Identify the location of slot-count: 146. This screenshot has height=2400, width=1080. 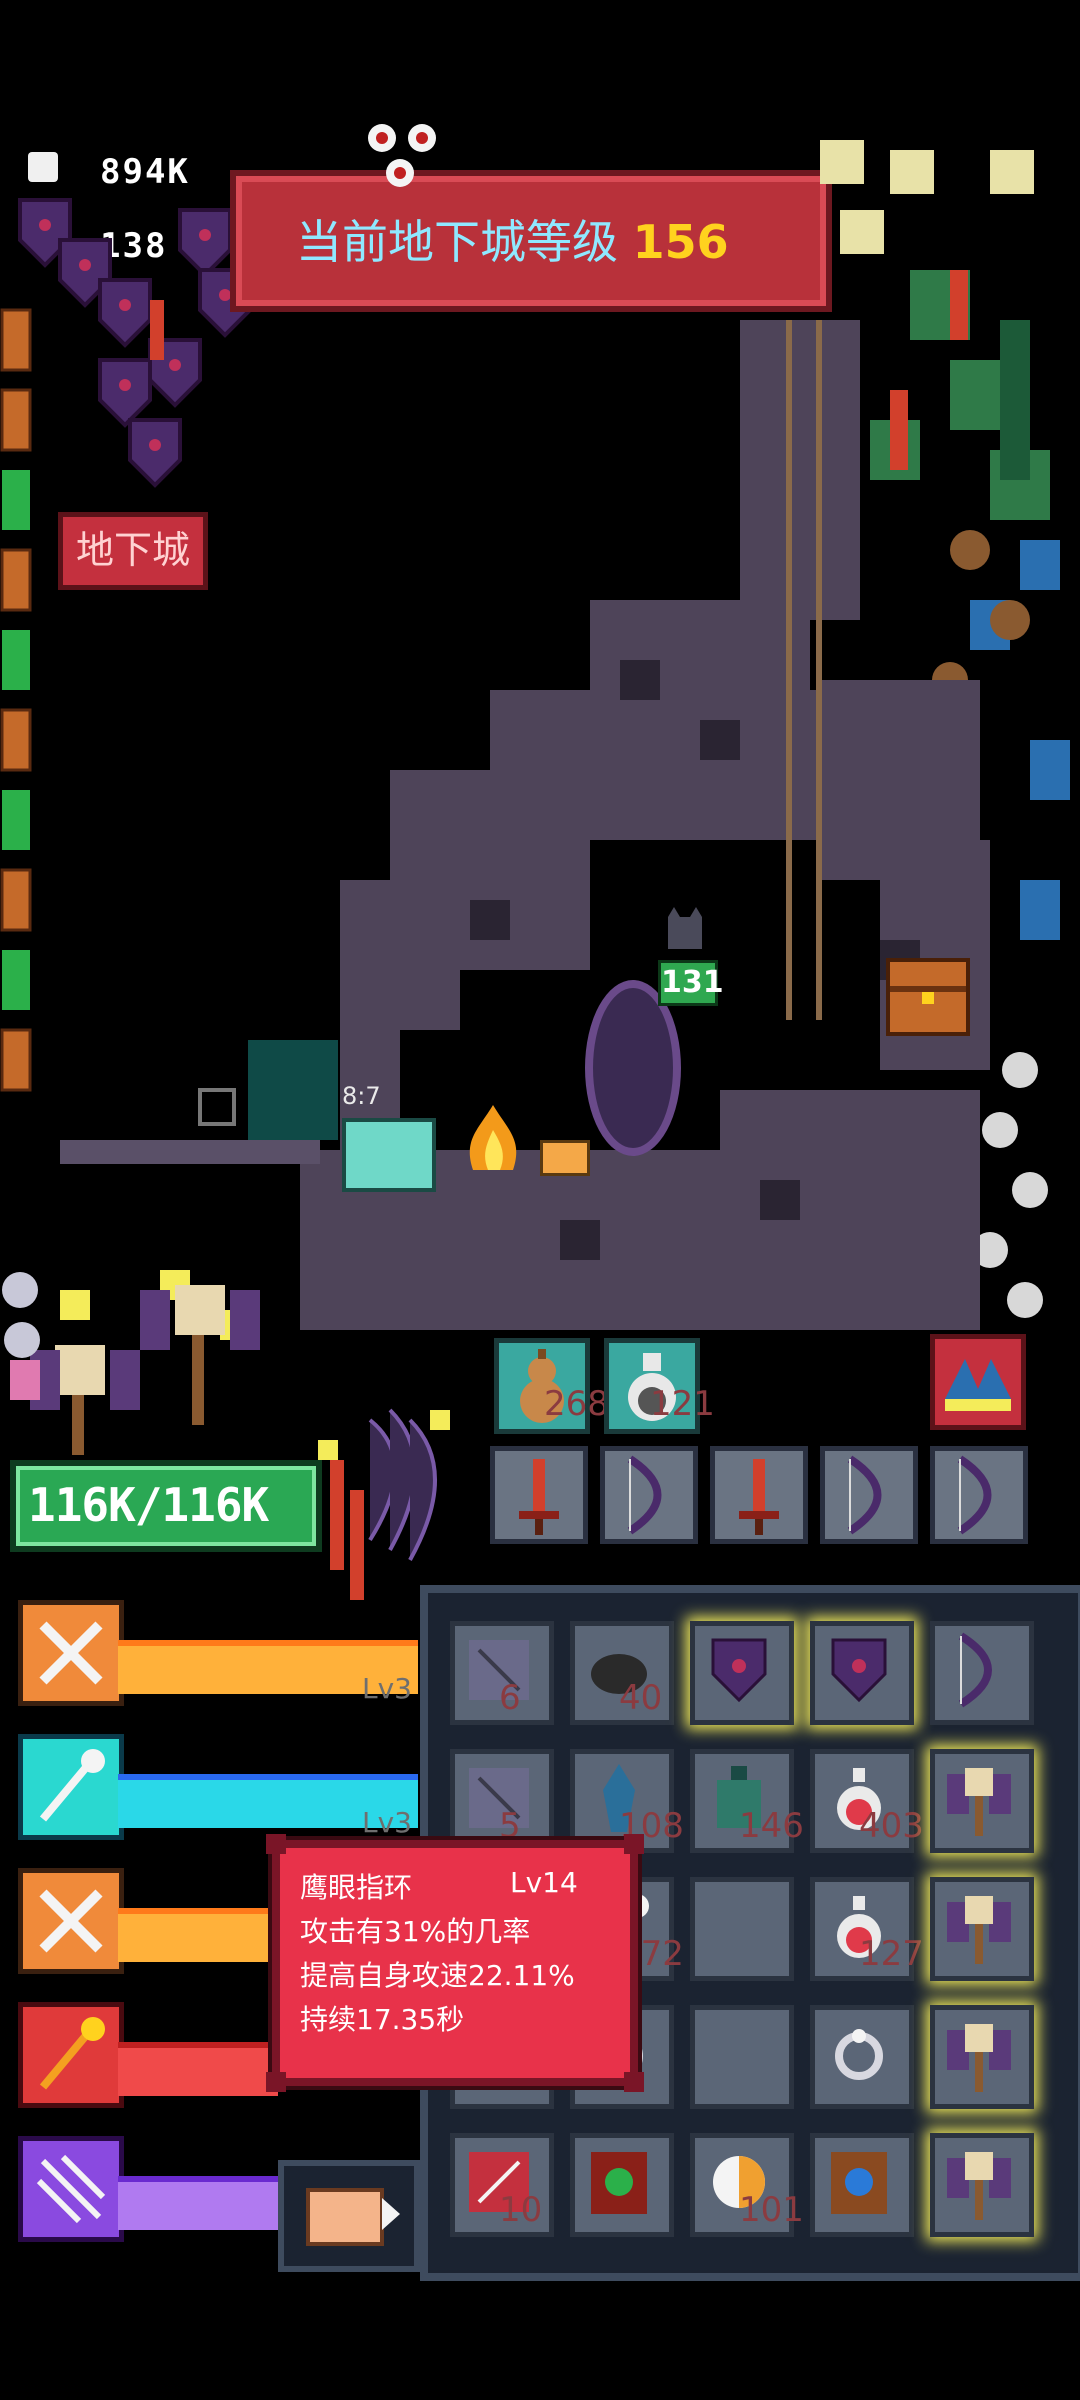
(771, 1826).